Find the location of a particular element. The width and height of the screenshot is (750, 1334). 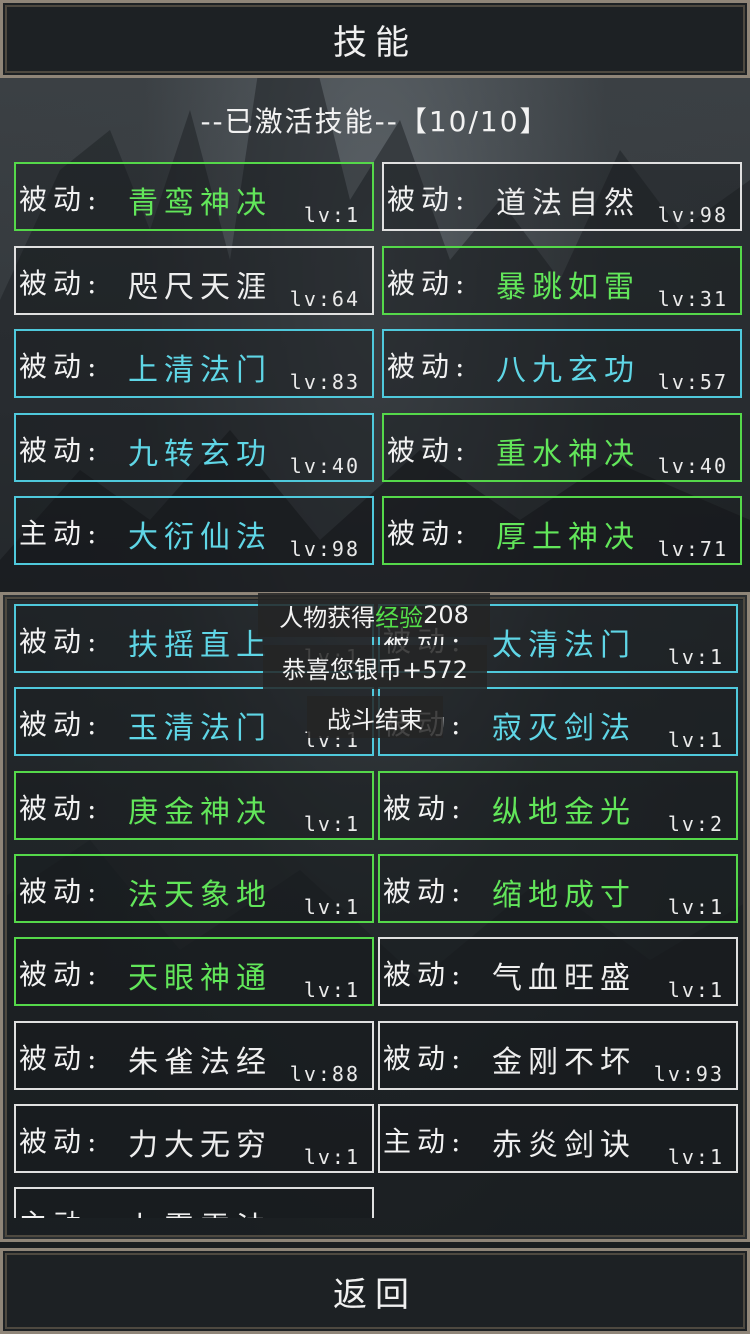

skill-card: 被动: 金刚不坏 lv:93 is located at coordinates (558, 1055).